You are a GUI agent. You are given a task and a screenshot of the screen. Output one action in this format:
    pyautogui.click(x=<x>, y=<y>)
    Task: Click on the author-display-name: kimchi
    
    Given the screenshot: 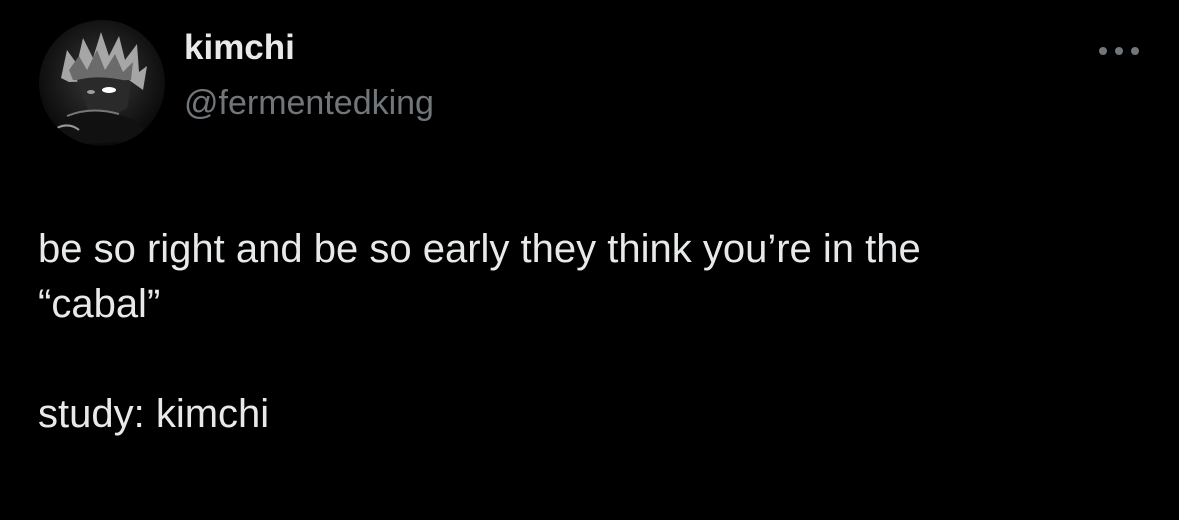 What is the action you would take?
    pyautogui.click(x=239, y=47)
    